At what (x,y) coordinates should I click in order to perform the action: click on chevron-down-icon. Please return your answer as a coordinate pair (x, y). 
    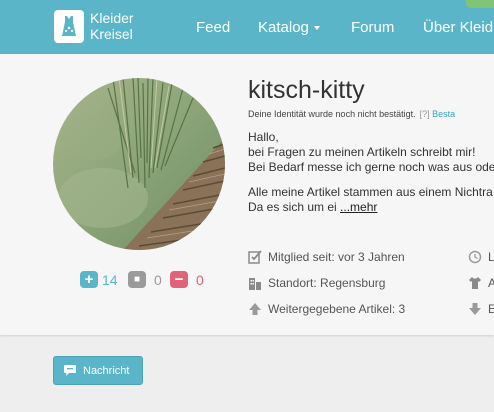
    Looking at the image, I should click on (316, 28).